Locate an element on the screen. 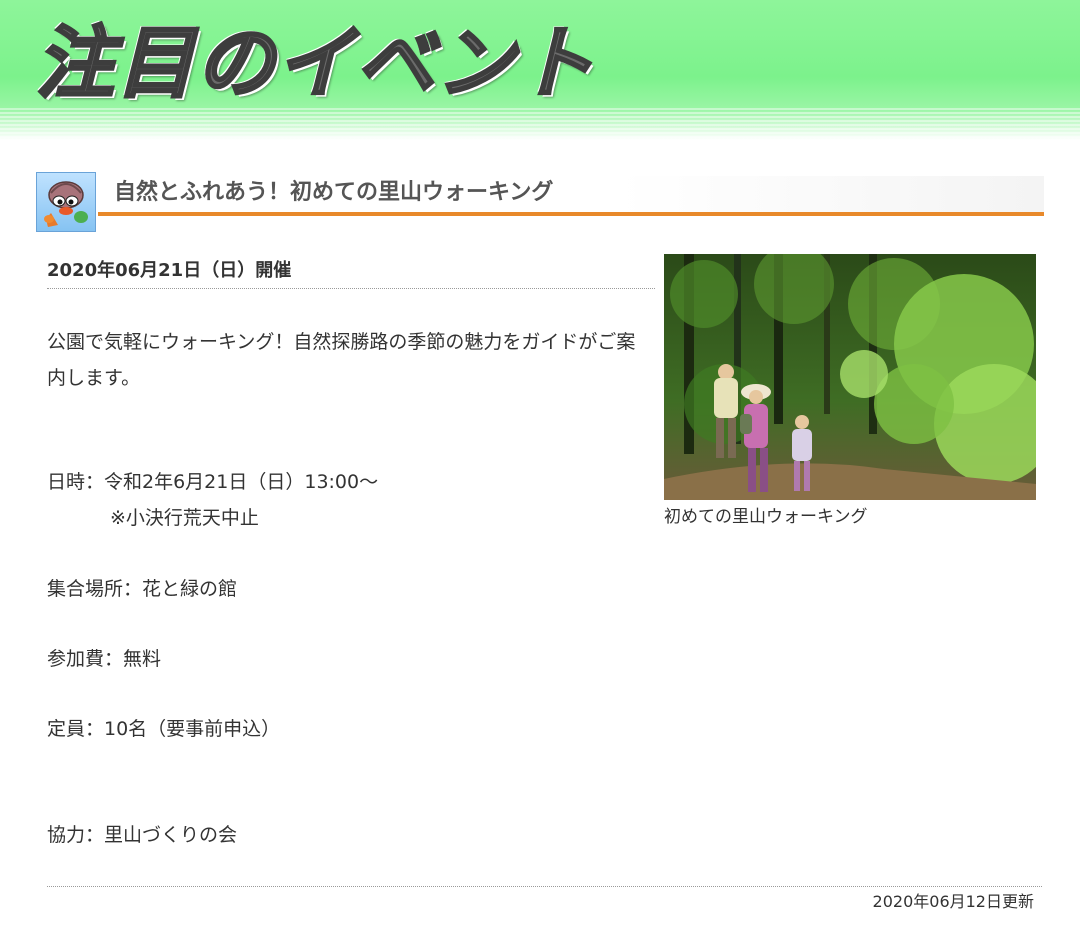  event-heading: 自然とふれあう！初めての里山ウォーキング is located at coordinates (540, 204).